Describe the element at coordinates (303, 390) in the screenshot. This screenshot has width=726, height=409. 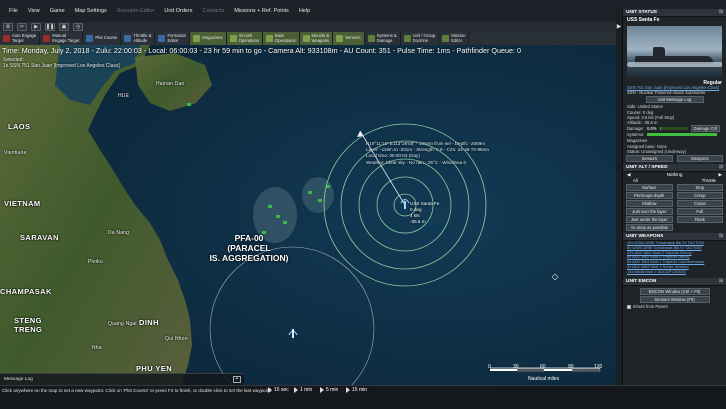
I see `time-compression-1m: 1 min` at that location.